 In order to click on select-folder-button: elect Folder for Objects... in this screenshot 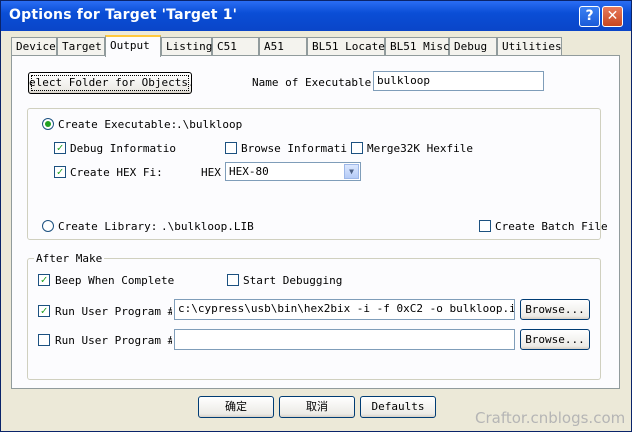, I will do `click(110, 83)`.